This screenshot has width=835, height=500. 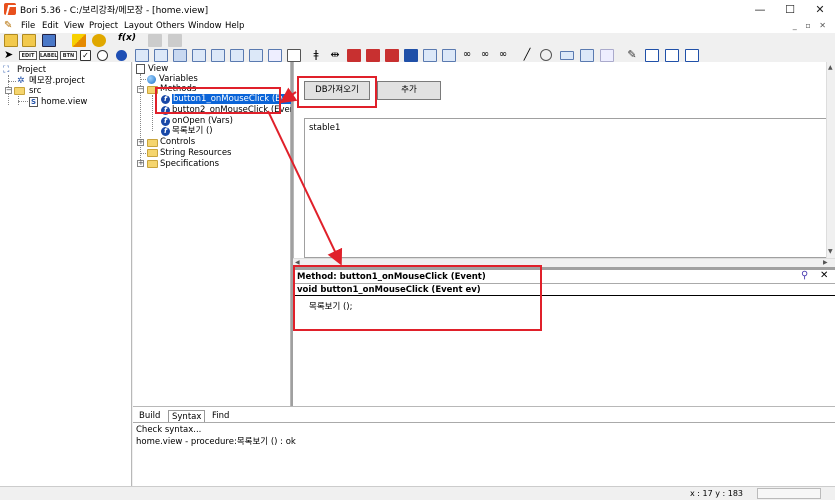 What do you see at coordinates (205, 26) in the screenshot?
I see `menu-window: Window` at bounding box center [205, 26].